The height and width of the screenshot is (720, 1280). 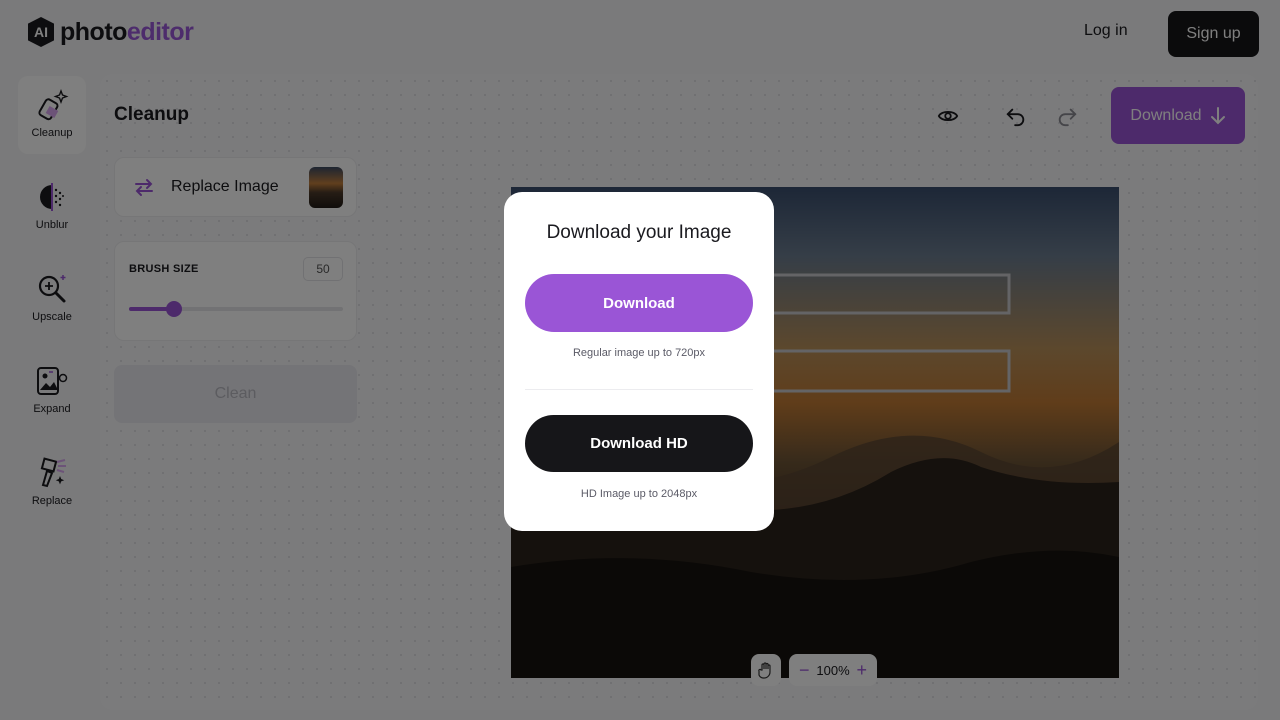 I want to click on modal-divider, so click(x=639, y=389).